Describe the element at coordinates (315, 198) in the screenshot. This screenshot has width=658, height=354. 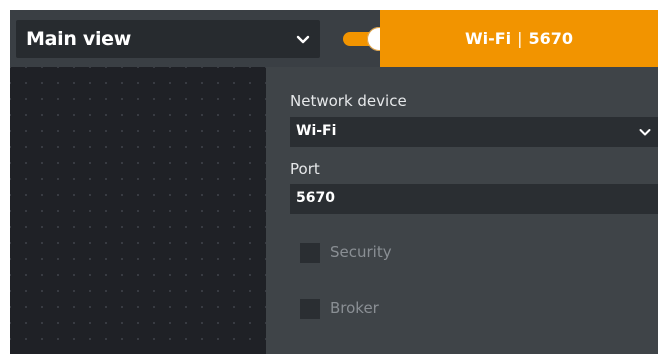
I see `port-value: 5670` at that location.